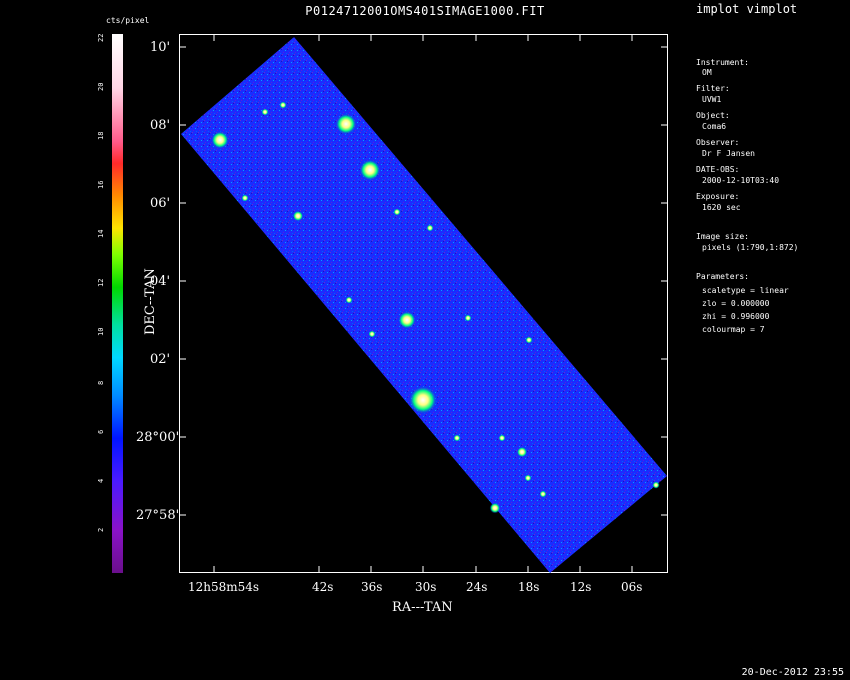 Image resolution: width=850 pixels, height=680 pixels. I want to click on object-value: Coma6, so click(714, 126).